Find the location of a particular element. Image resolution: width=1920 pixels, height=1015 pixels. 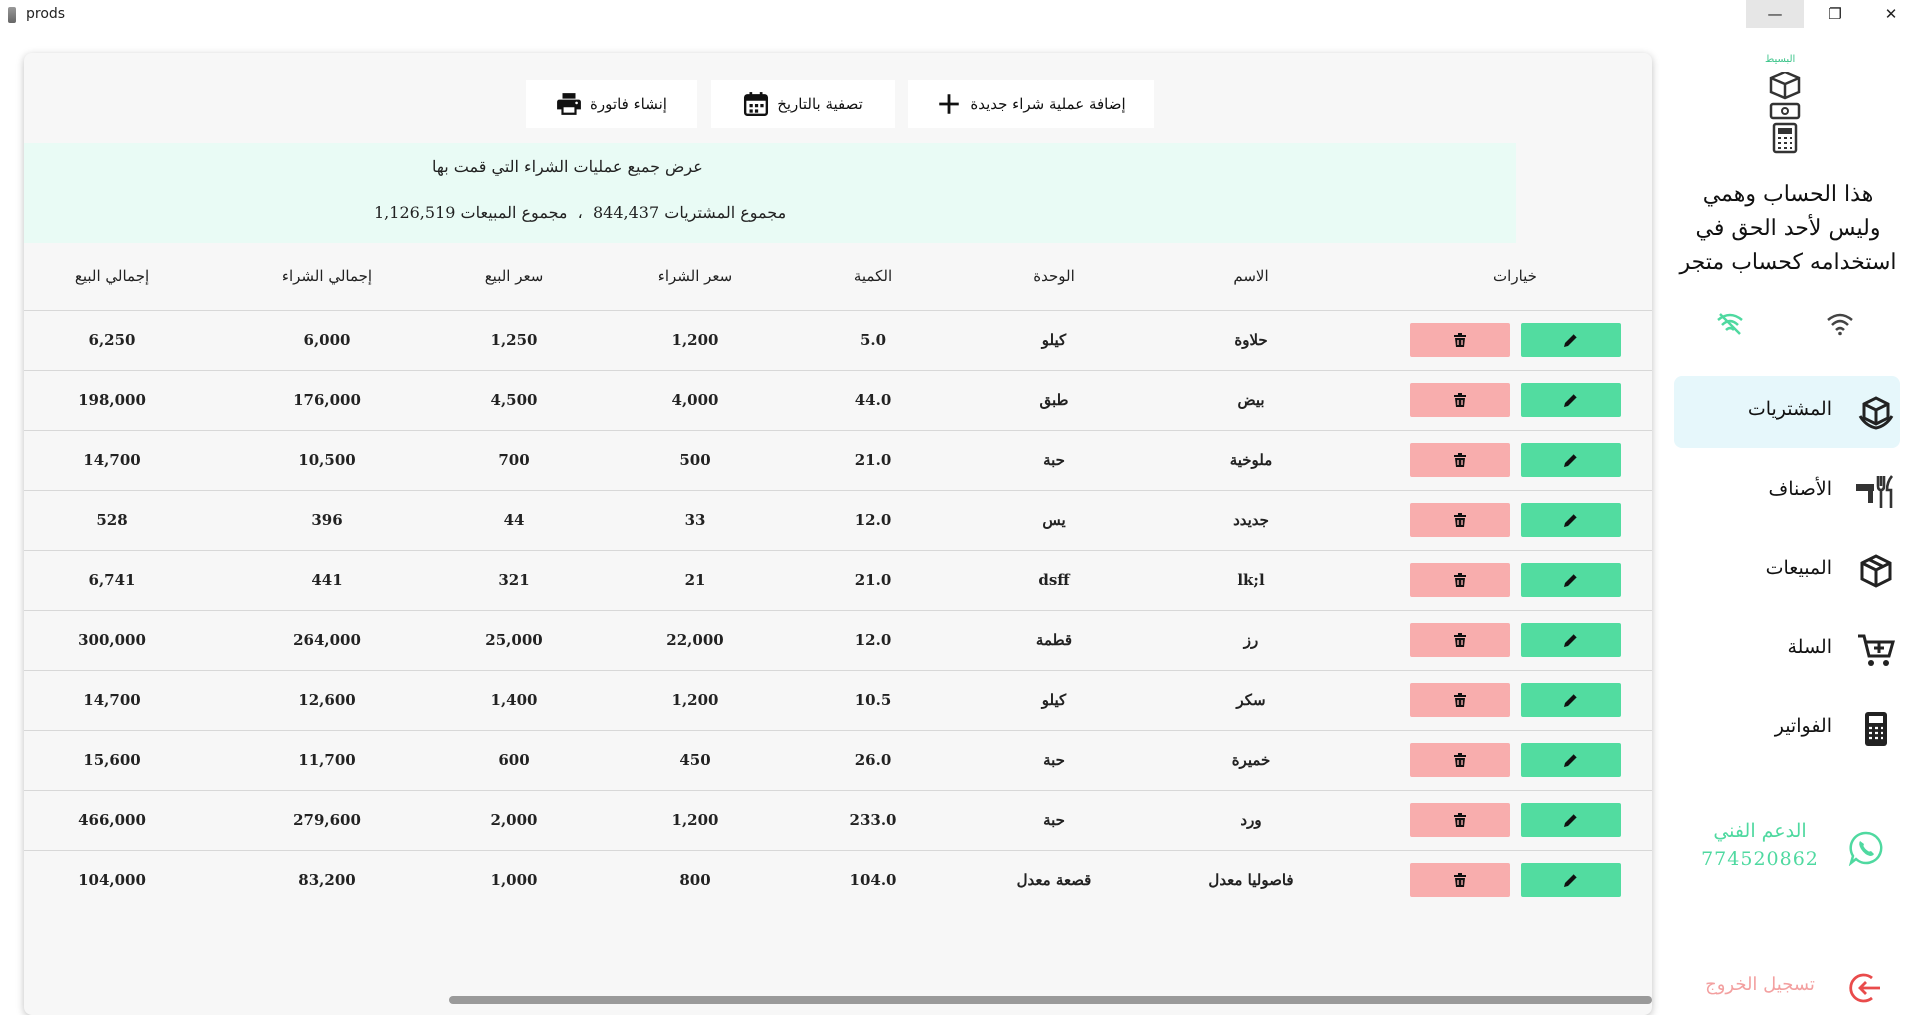

cell-qty: 12.0 is located at coordinates (873, 640).